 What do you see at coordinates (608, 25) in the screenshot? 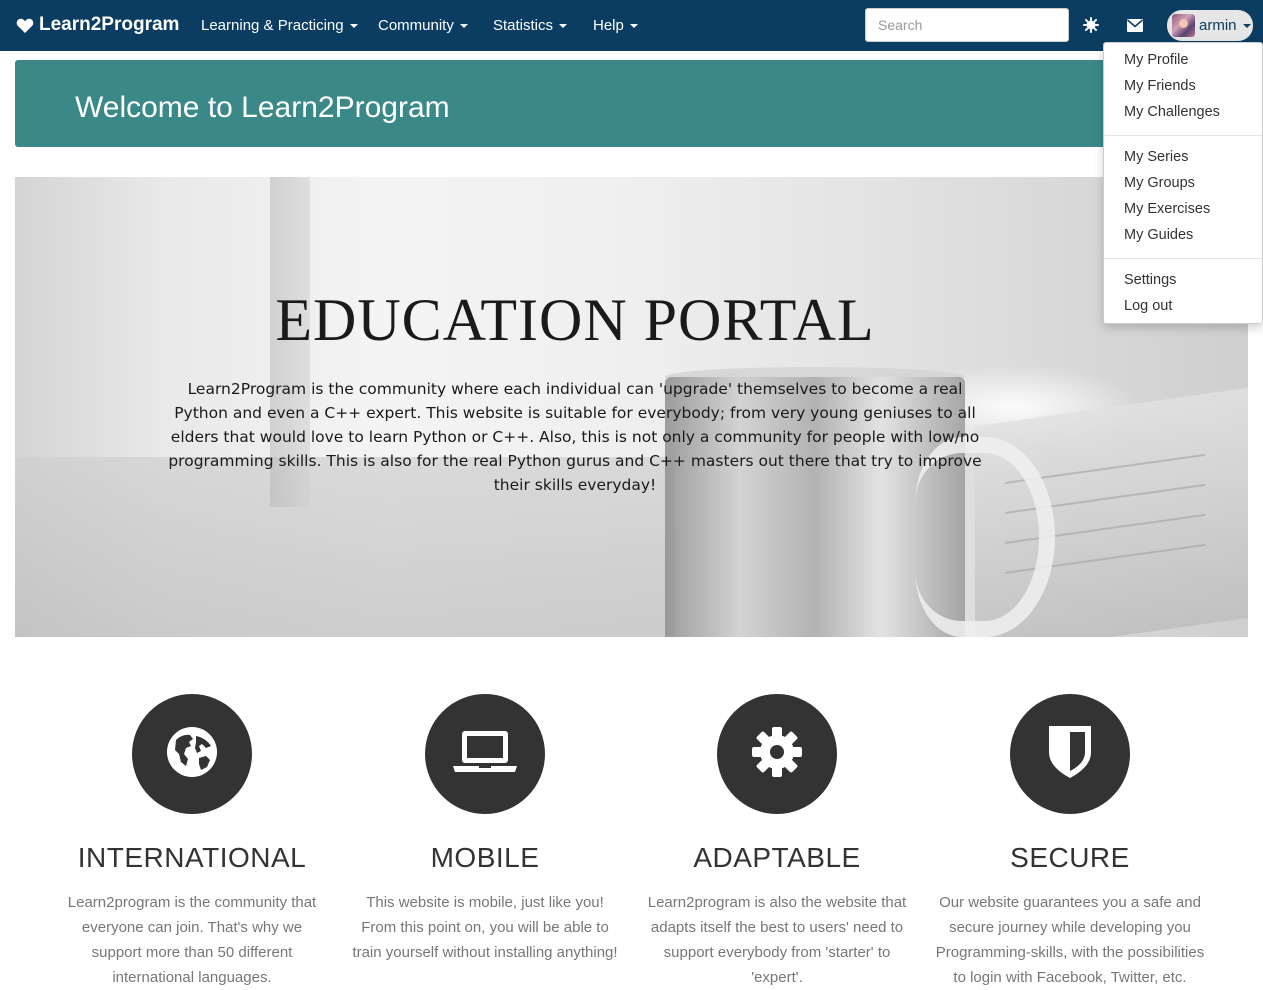
I see `nav-menu-label: Help` at bounding box center [608, 25].